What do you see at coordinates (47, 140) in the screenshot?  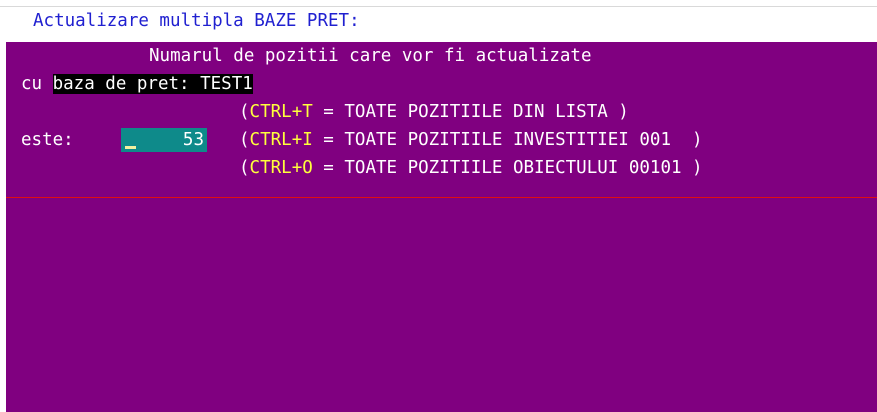 I see `label-este: este:` at bounding box center [47, 140].